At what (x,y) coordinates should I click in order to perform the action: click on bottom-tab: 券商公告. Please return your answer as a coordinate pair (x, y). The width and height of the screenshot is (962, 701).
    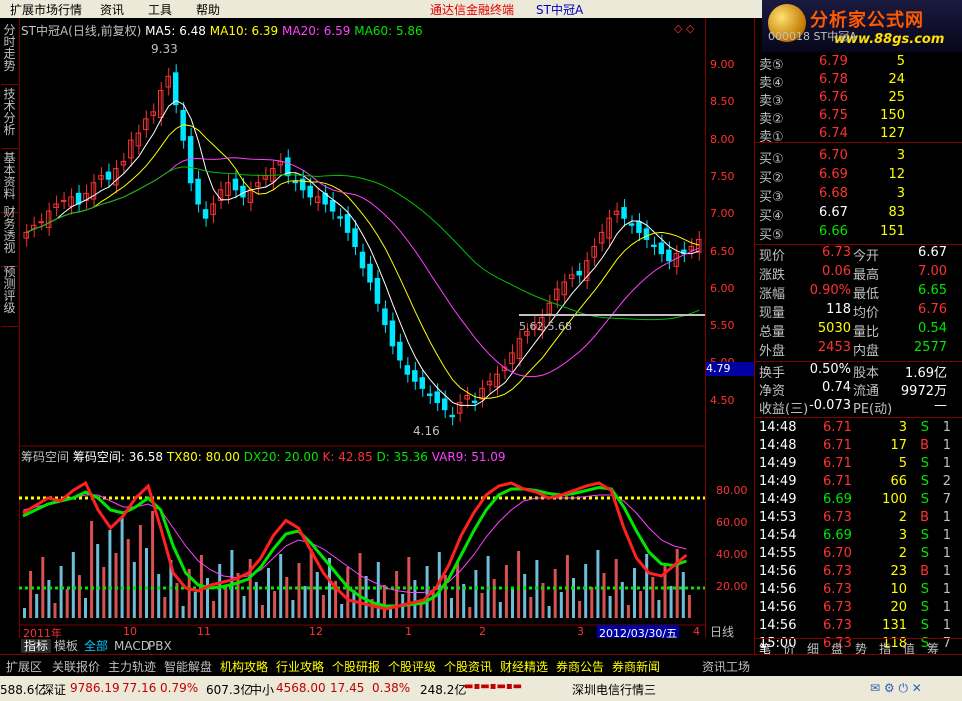
    Looking at the image, I should click on (580, 666).